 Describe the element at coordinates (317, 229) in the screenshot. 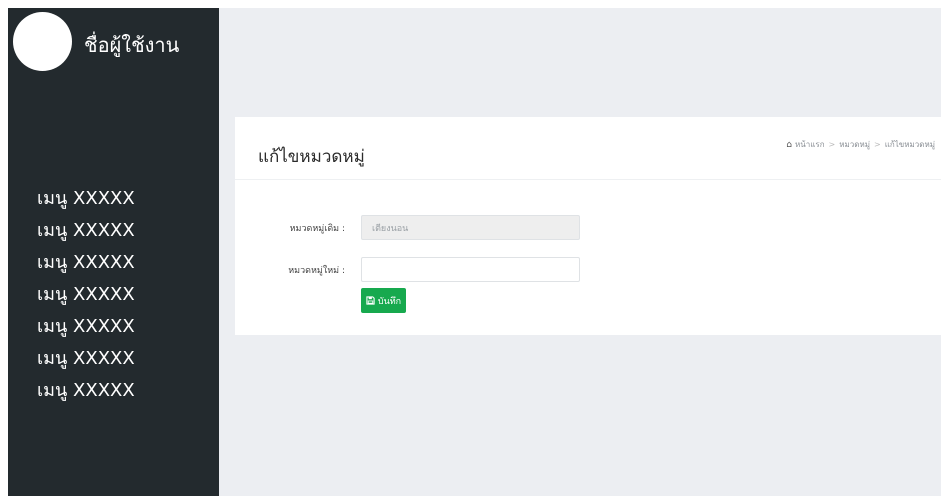

I see `old-category-label: หมวดหมู่เดิม :` at that location.